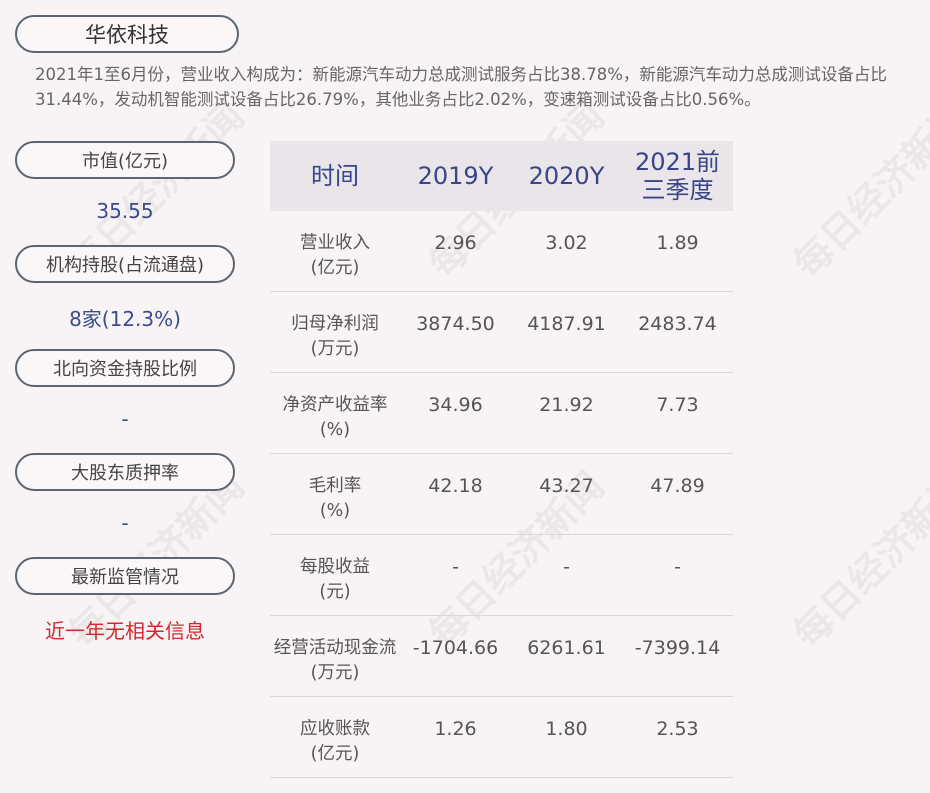 The width and height of the screenshot is (930, 793). Describe the element at coordinates (125, 472) in the screenshot. I see `major-shareholder-pledge-label: 大股东质押率` at that location.